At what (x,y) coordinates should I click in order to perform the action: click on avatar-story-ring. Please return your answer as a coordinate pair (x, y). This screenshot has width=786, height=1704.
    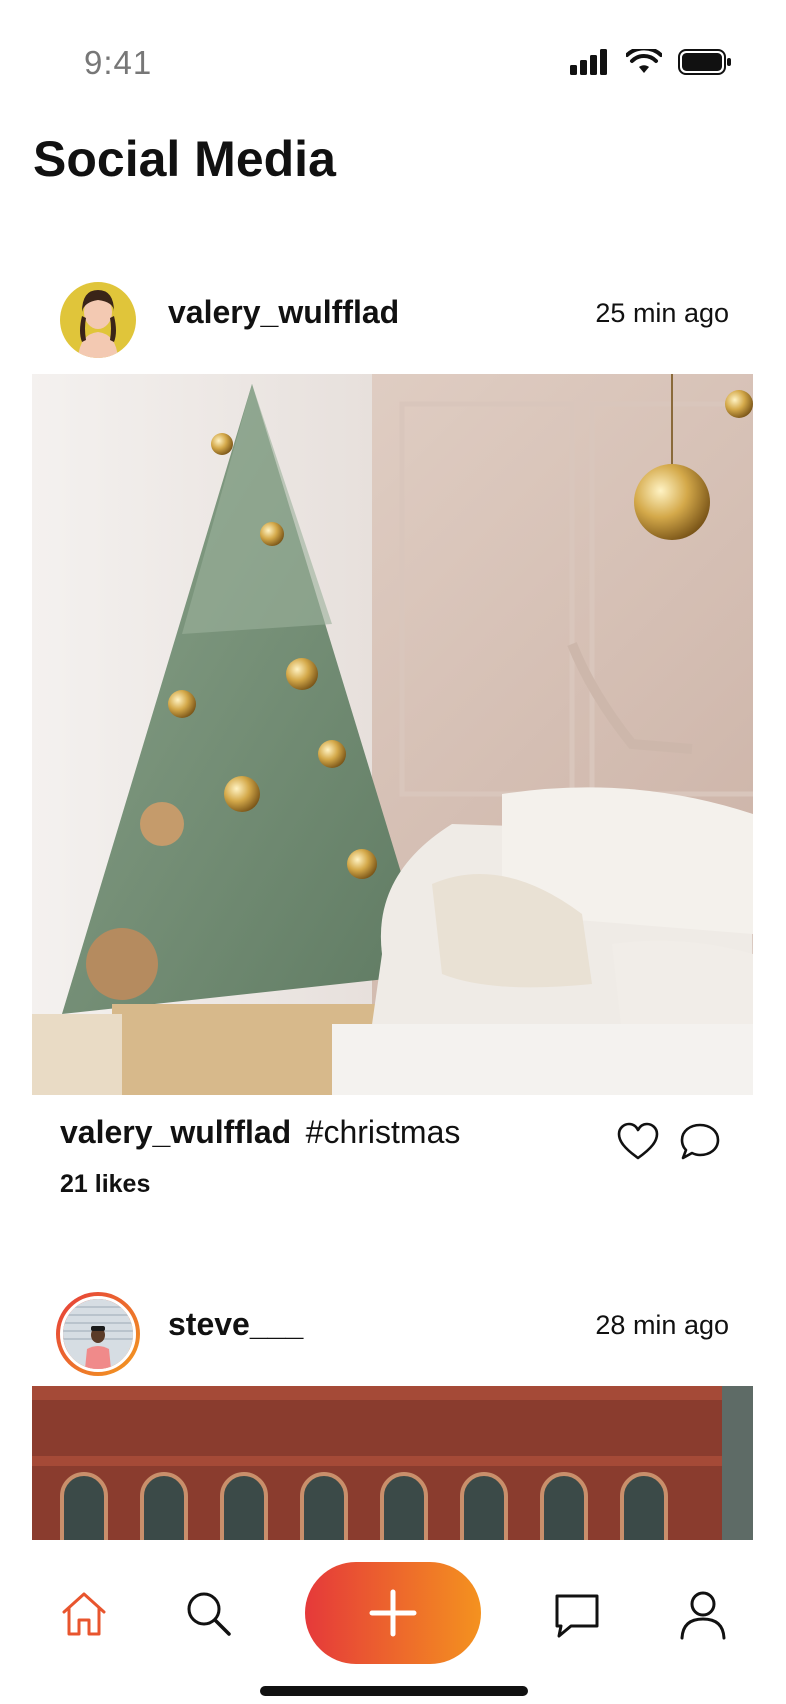
    Looking at the image, I should click on (98, 1334).